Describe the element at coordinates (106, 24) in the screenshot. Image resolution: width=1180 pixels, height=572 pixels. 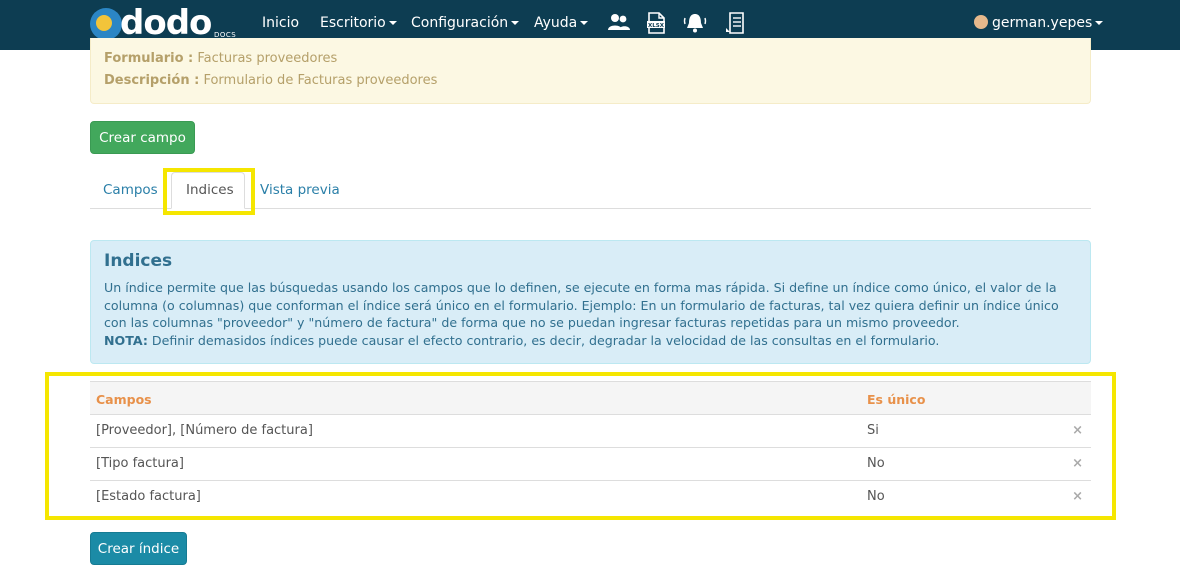
I see `logo-mark-icon` at that location.